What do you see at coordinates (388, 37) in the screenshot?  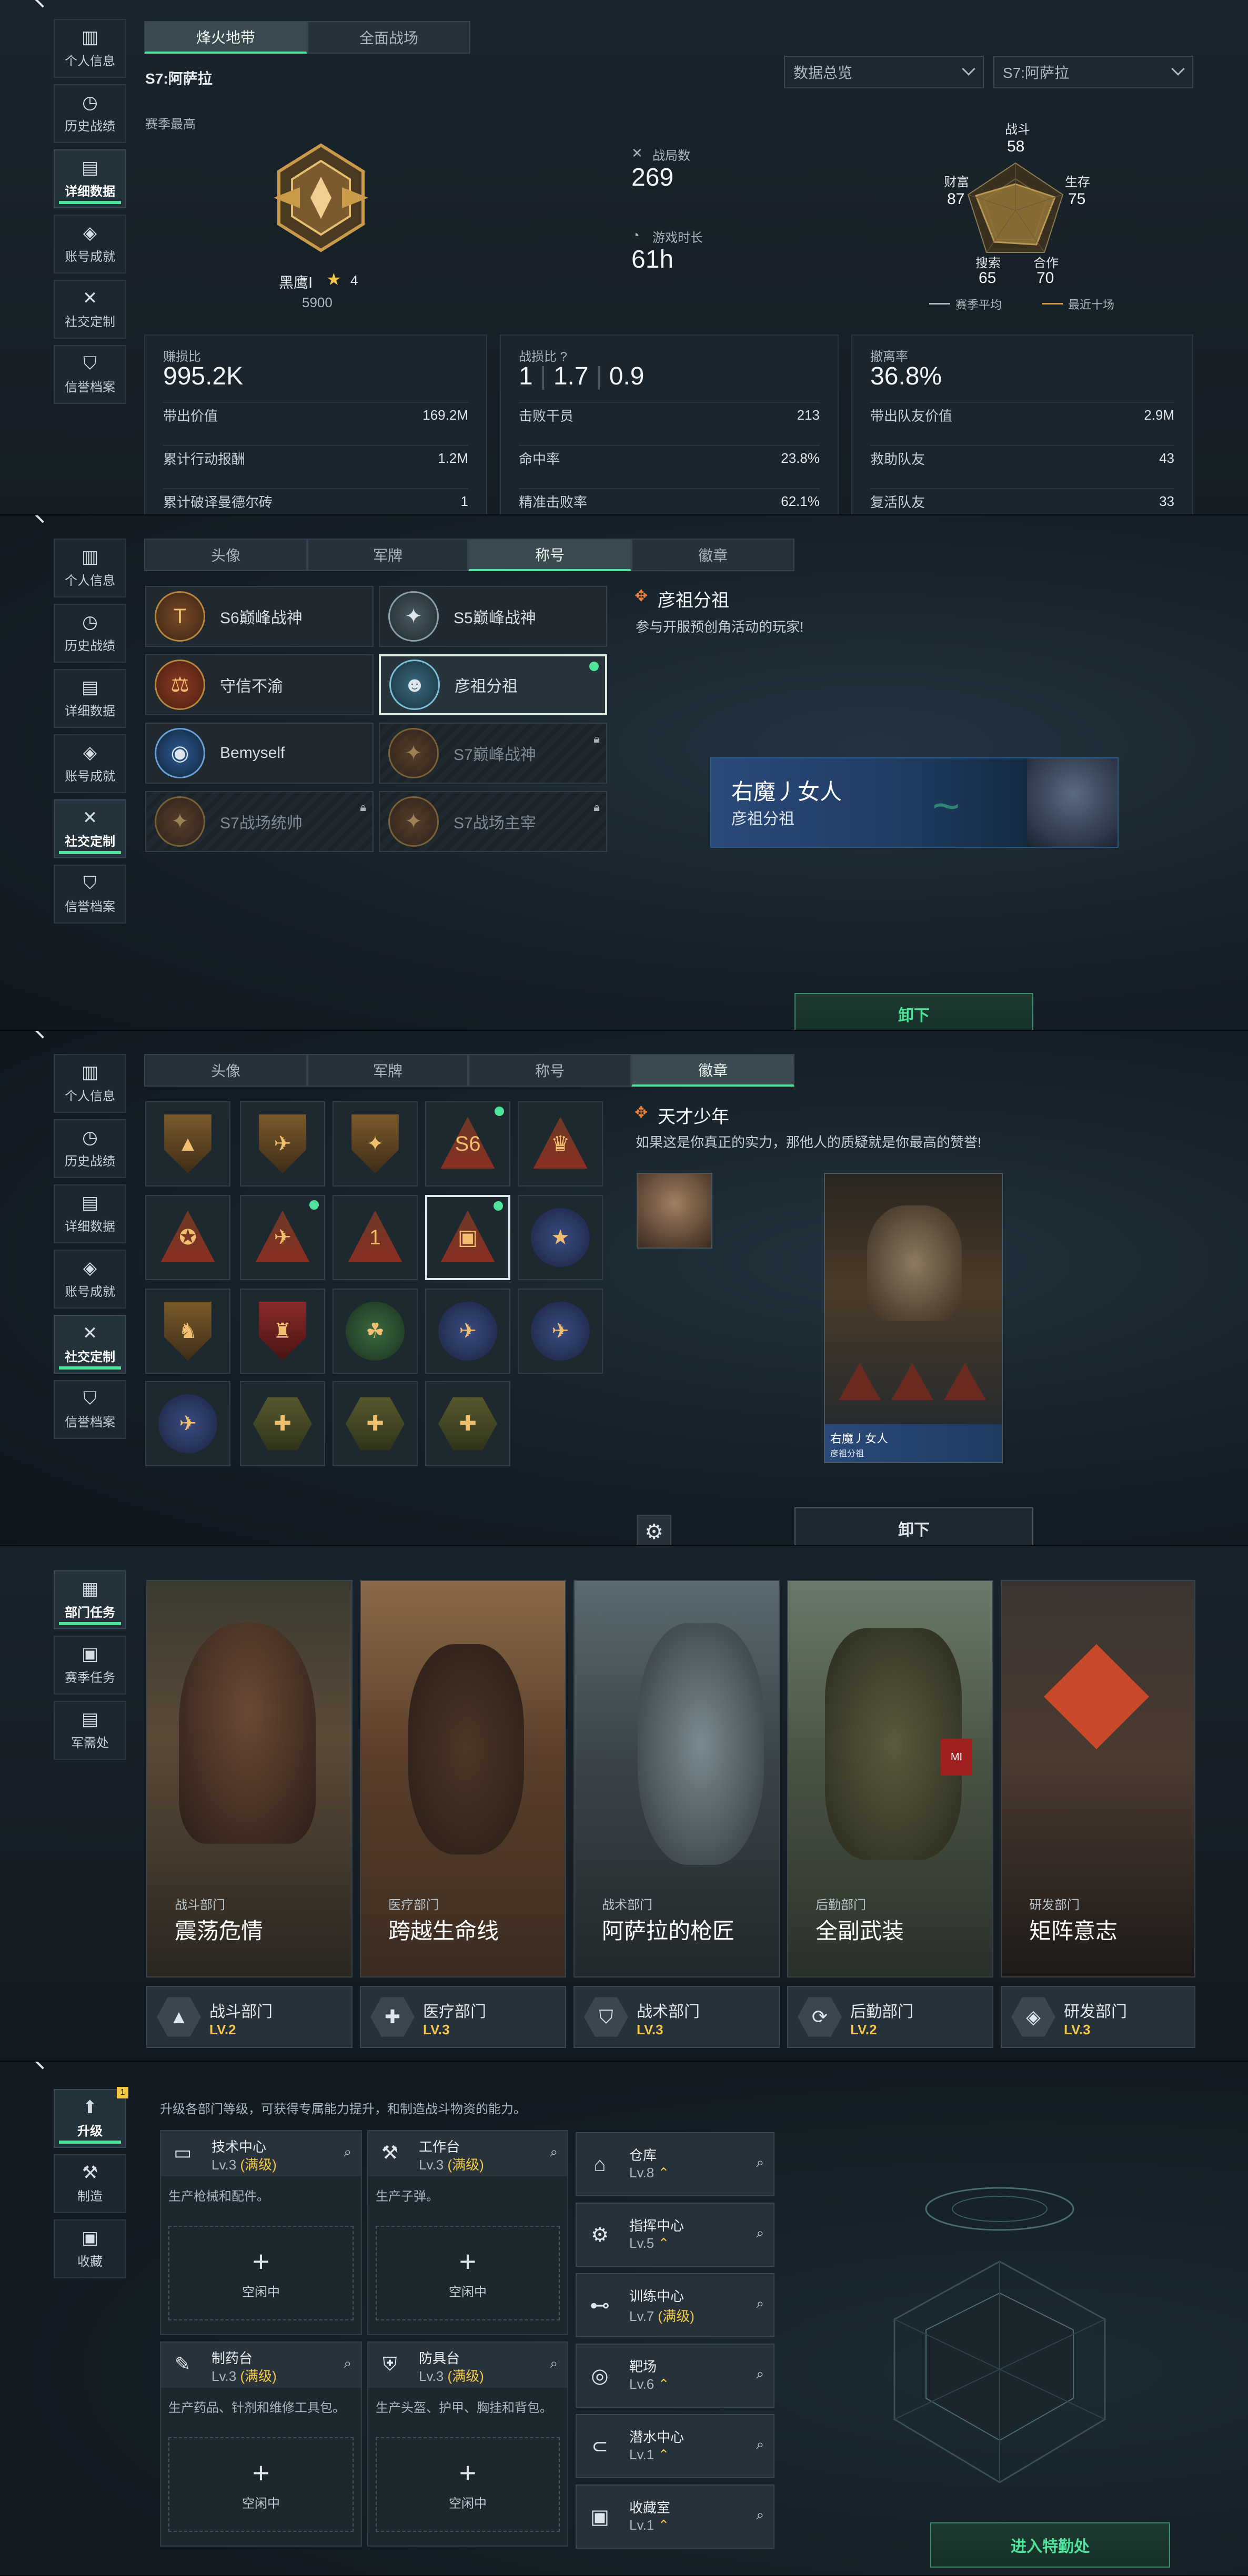 I see `tab-warfare: 全面战场` at bounding box center [388, 37].